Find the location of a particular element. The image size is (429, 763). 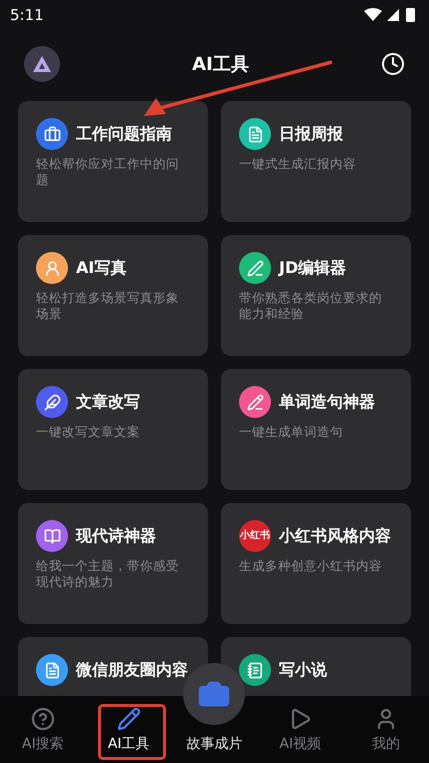

highlight-frame is located at coordinates (132, 732).